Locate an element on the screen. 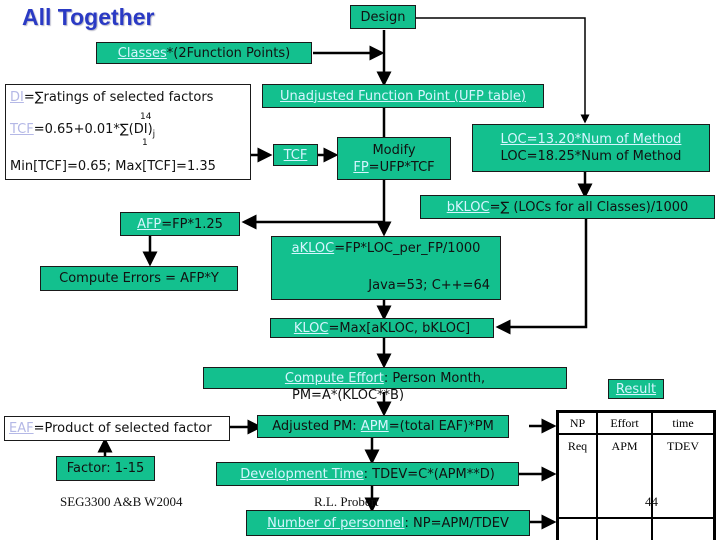 The image size is (720, 540). course-footer: SEG3300 A&B W2004 is located at coordinates (121, 501).